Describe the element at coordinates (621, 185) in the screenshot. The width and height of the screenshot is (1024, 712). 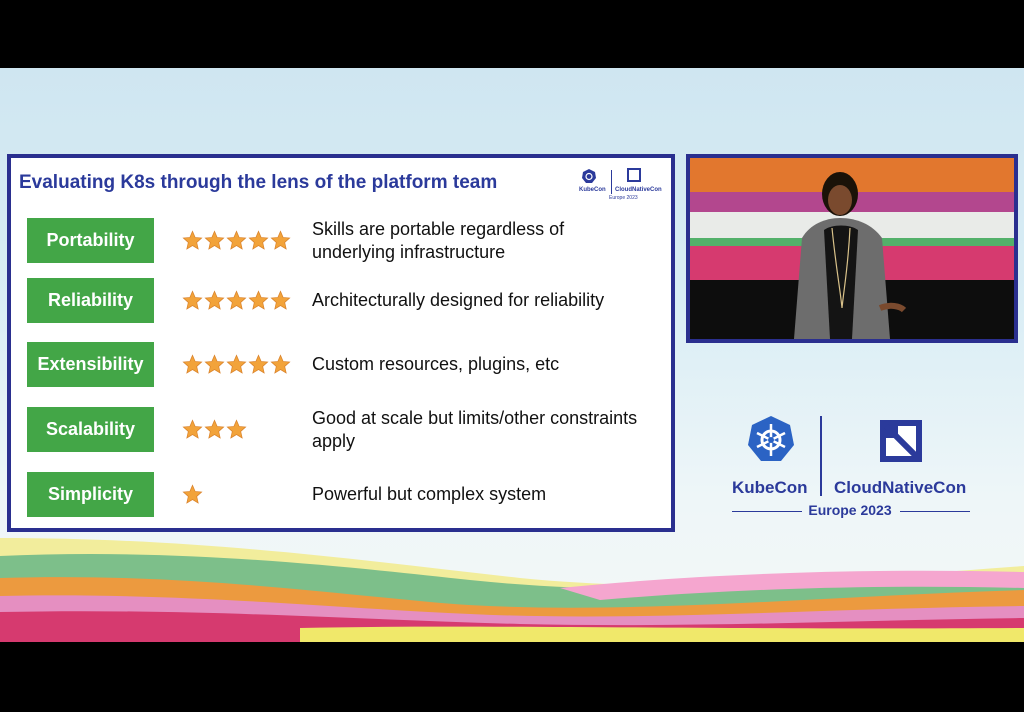
I see `mini-event-logo: KubeCon CloudNativeCon Europe 2023` at that location.